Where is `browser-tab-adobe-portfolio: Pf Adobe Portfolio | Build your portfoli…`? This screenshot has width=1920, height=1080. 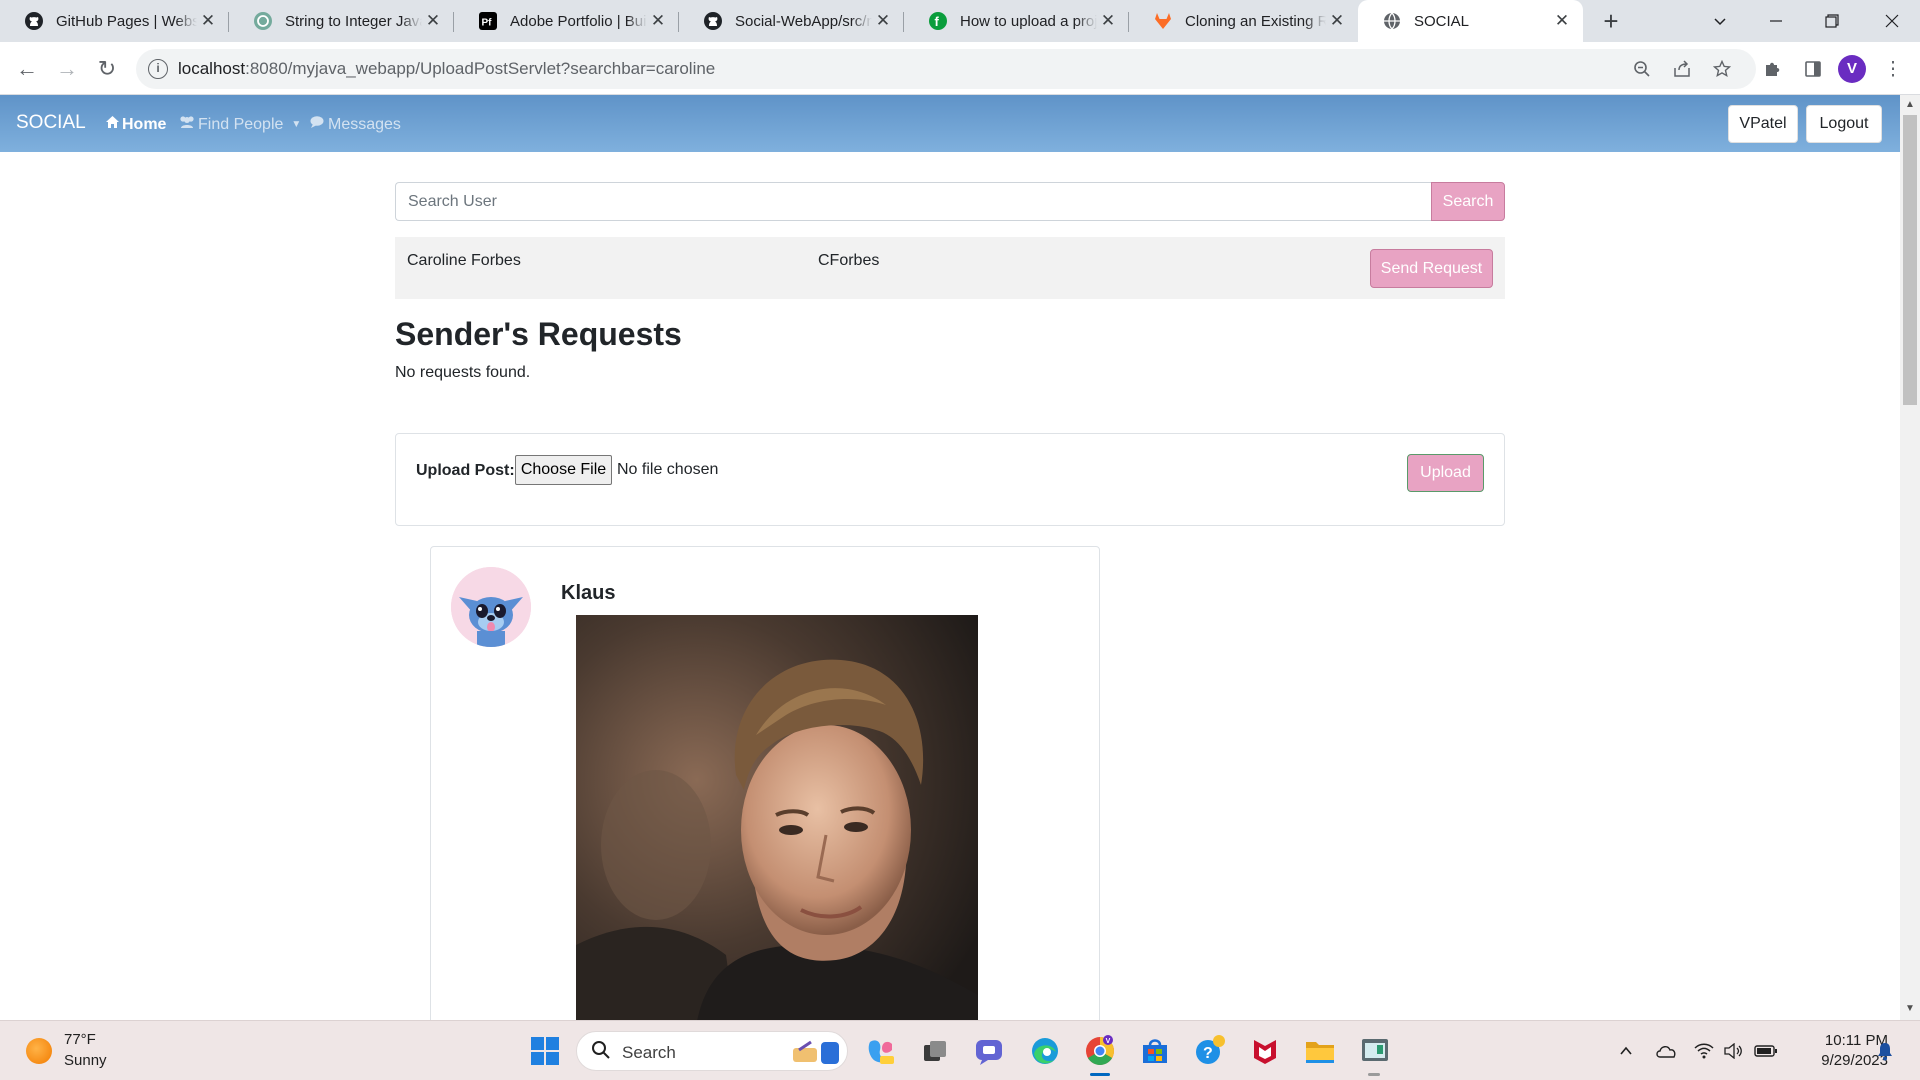 browser-tab-adobe-portfolio: Pf Adobe Portfolio | Build your portfoli… is located at coordinates (566, 21).